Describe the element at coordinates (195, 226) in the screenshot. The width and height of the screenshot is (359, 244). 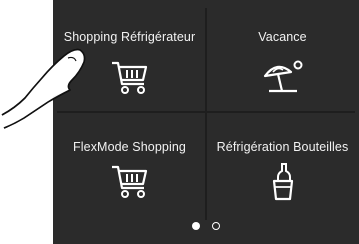
I see `page-dot-active` at that location.